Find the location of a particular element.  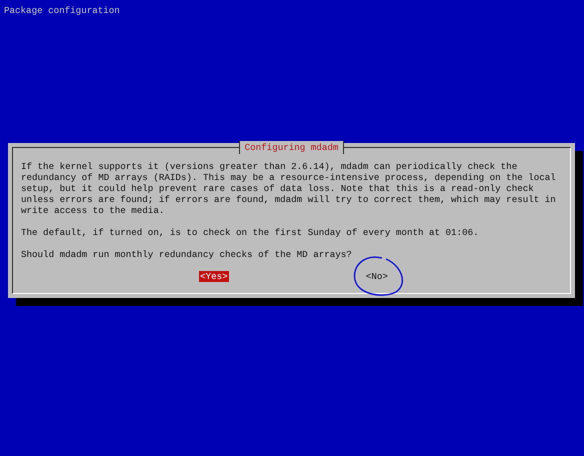

dialog-text: If the kernel supports it (versions greater than 2.6.14), mdadm can periodically check the redundancy of MD arrays (RAIDs). This may be a resource-intensive process, depending on the local setup, but it could help prevent rare cases of data loss. Note that this is a read-only check unless errors are found; if errors are found, mdadm will try to correct them, which may result in write access to the media. is located at coordinates (289, 188).